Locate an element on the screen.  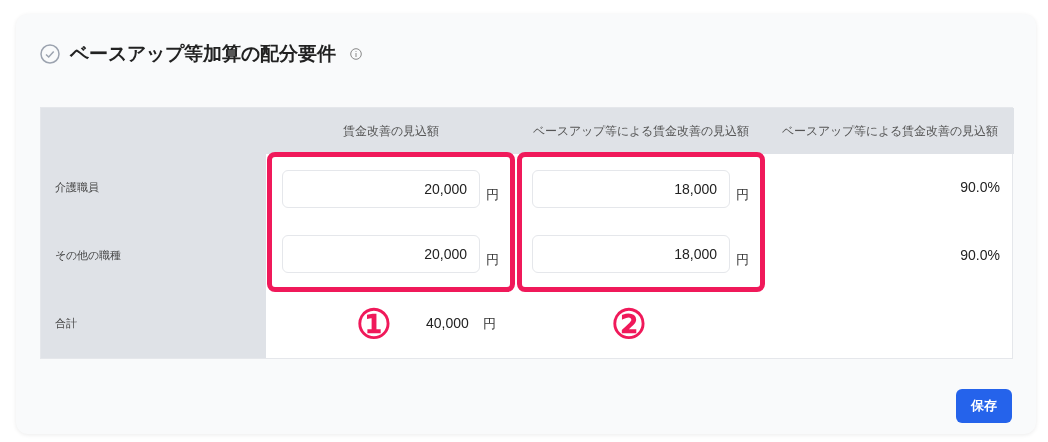
info-icon is located at coordinates (356, 54).